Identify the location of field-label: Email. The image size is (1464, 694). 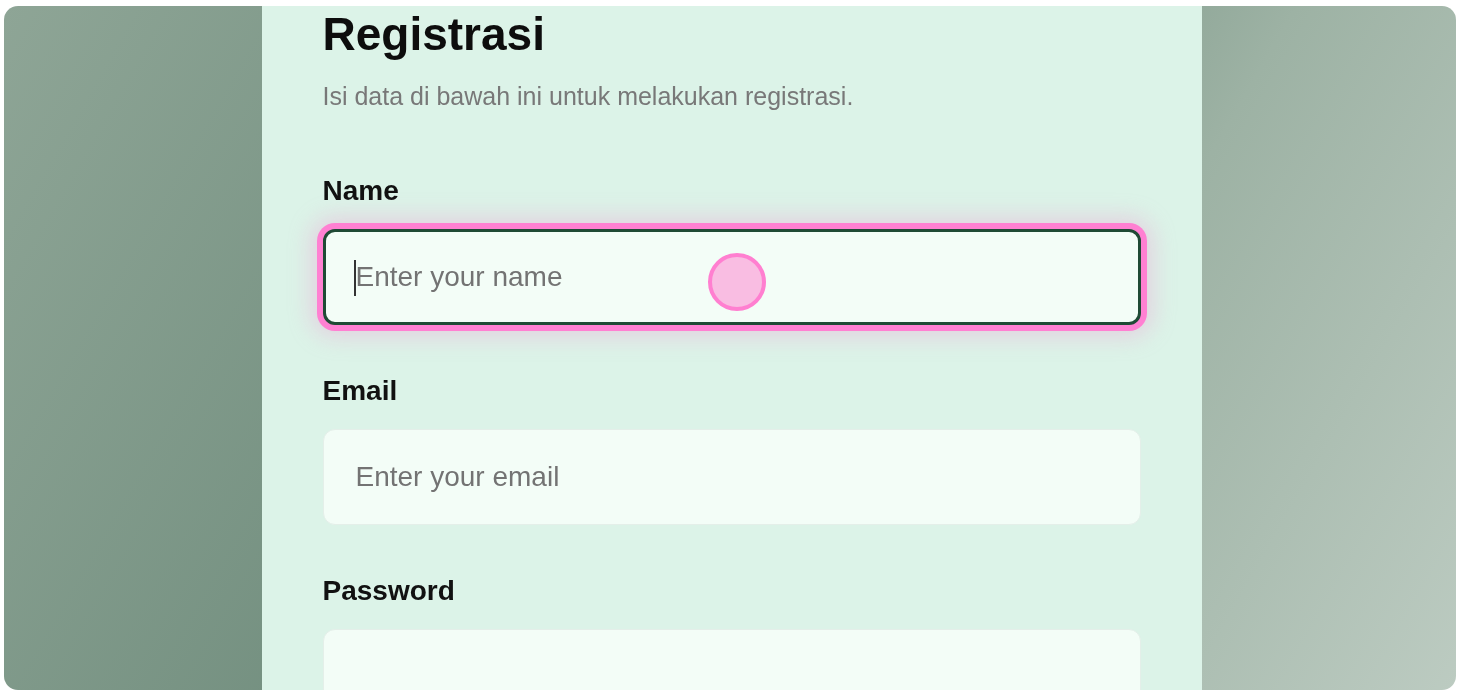
(360, 391).